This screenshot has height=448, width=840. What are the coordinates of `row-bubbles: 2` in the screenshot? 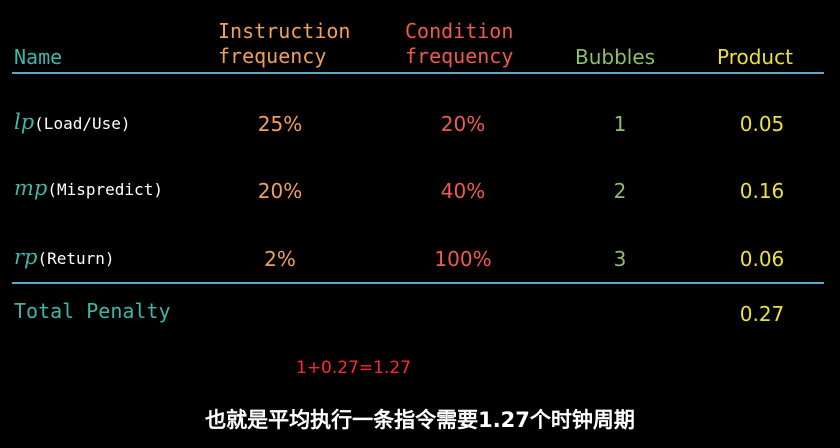 It's located at (620, 191).